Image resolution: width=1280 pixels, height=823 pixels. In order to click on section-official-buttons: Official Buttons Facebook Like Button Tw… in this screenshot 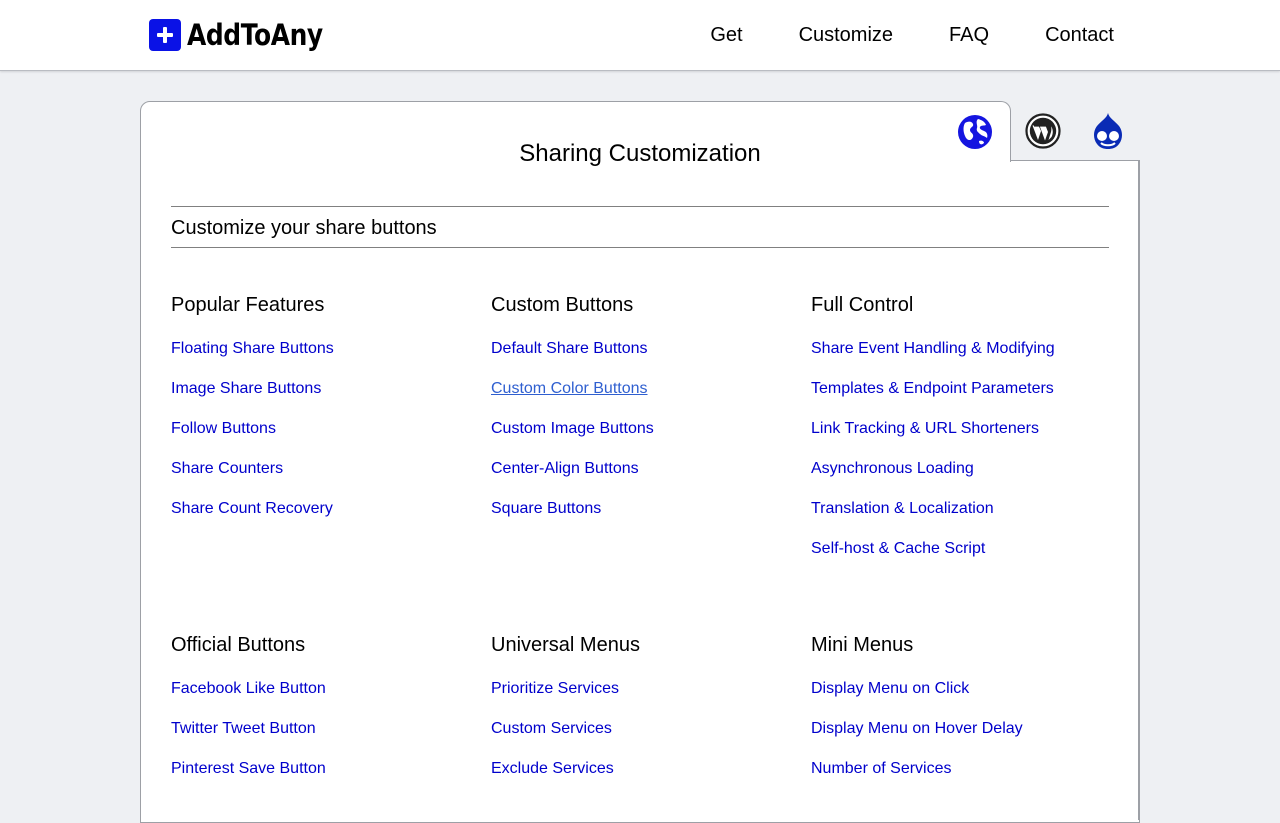, I will do `click(321, 716)`.